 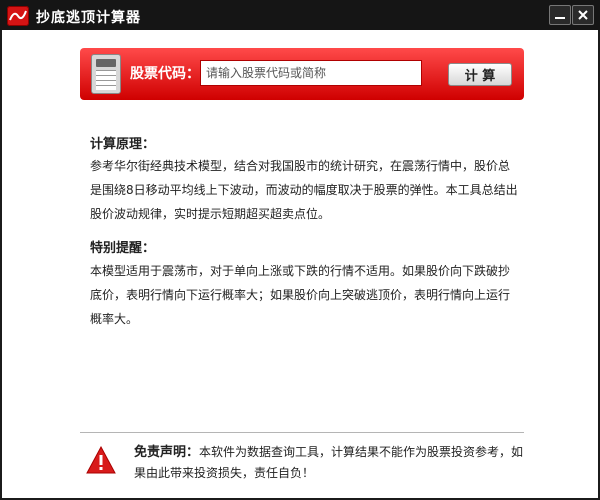 What do you see at coordinates (167, 452) in the screenshot?
I see `disclaimer-title: 免责声明：` at bounding box center [167, 452].